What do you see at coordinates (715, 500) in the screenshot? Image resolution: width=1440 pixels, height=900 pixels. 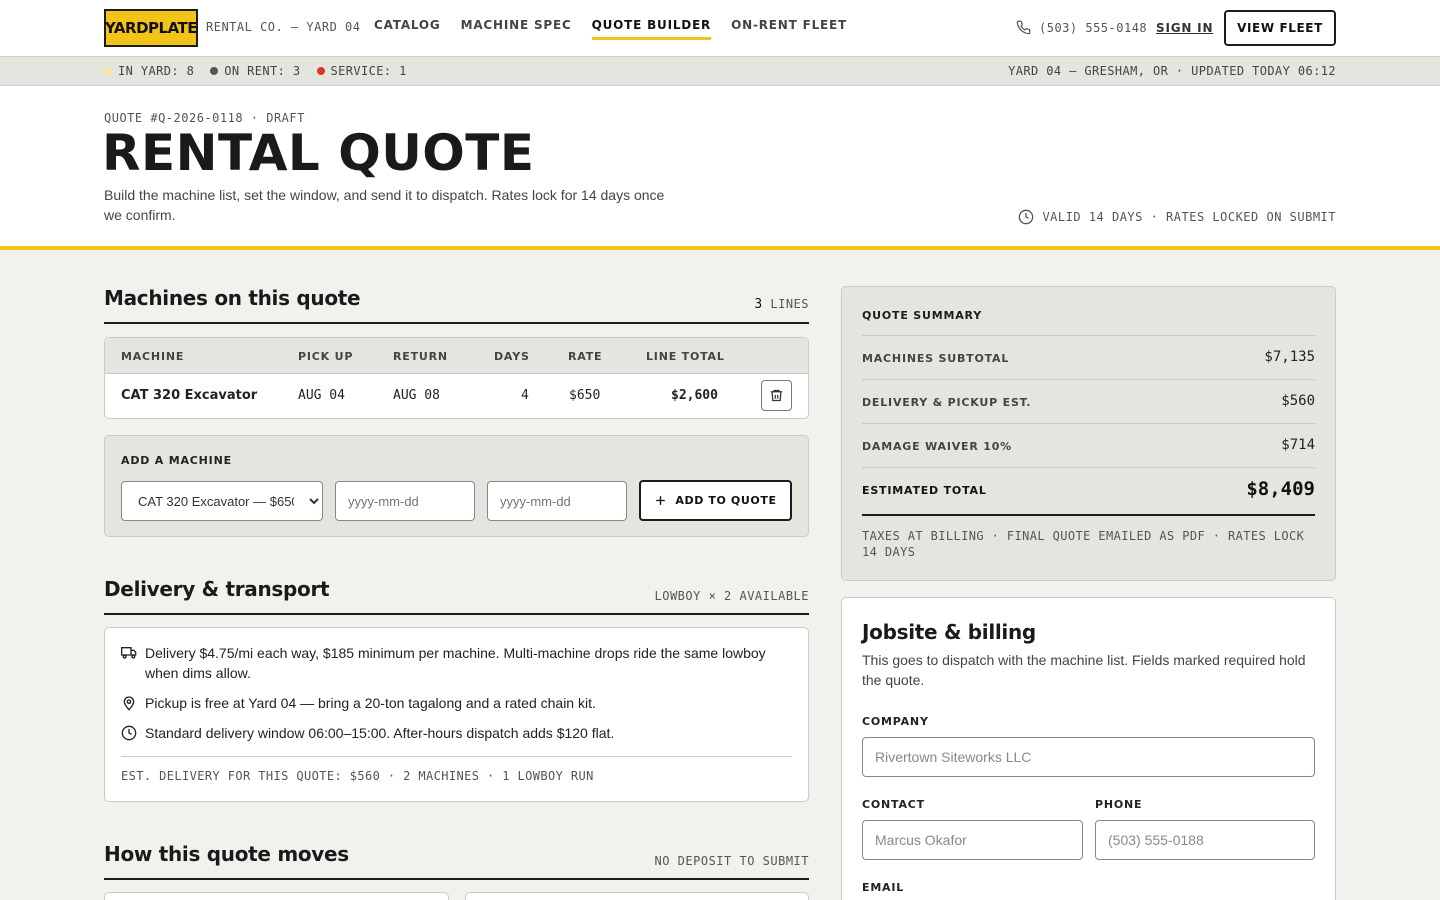 I see `add-to-quote-button: ADD TO QUOTE` at bounding box center [715, 500].